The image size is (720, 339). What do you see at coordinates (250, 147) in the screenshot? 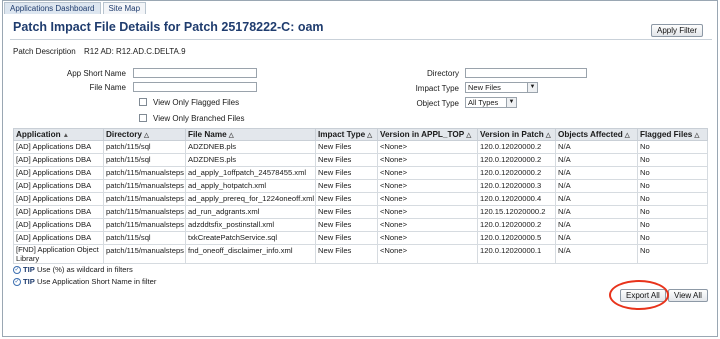
I see `table-cell: ADZDNEB.pls` at bounding box center [250, 147].